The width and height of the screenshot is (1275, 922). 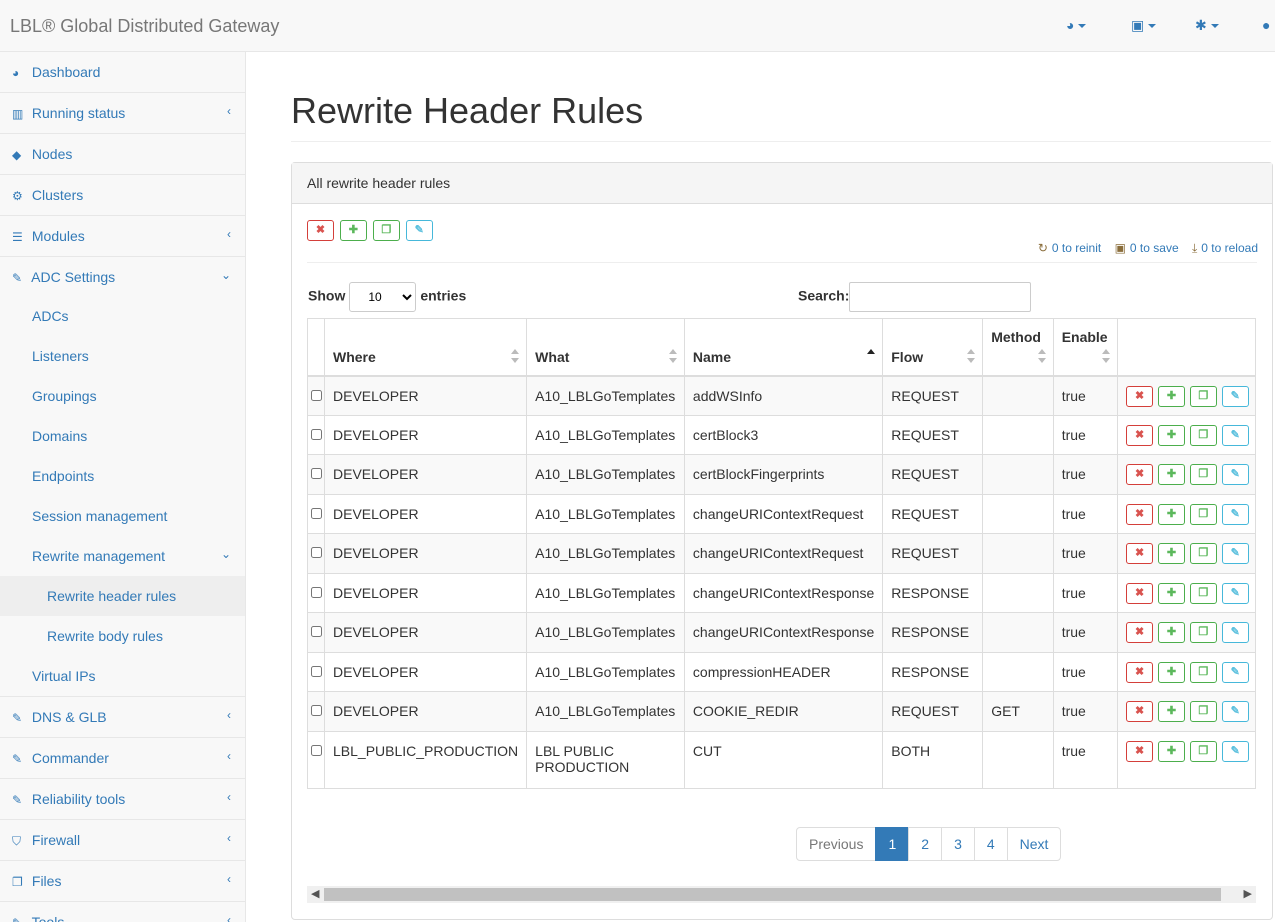 I want to click on sidebar-item-commander: ✎ Commander ‹, so click(x=122, y=758).